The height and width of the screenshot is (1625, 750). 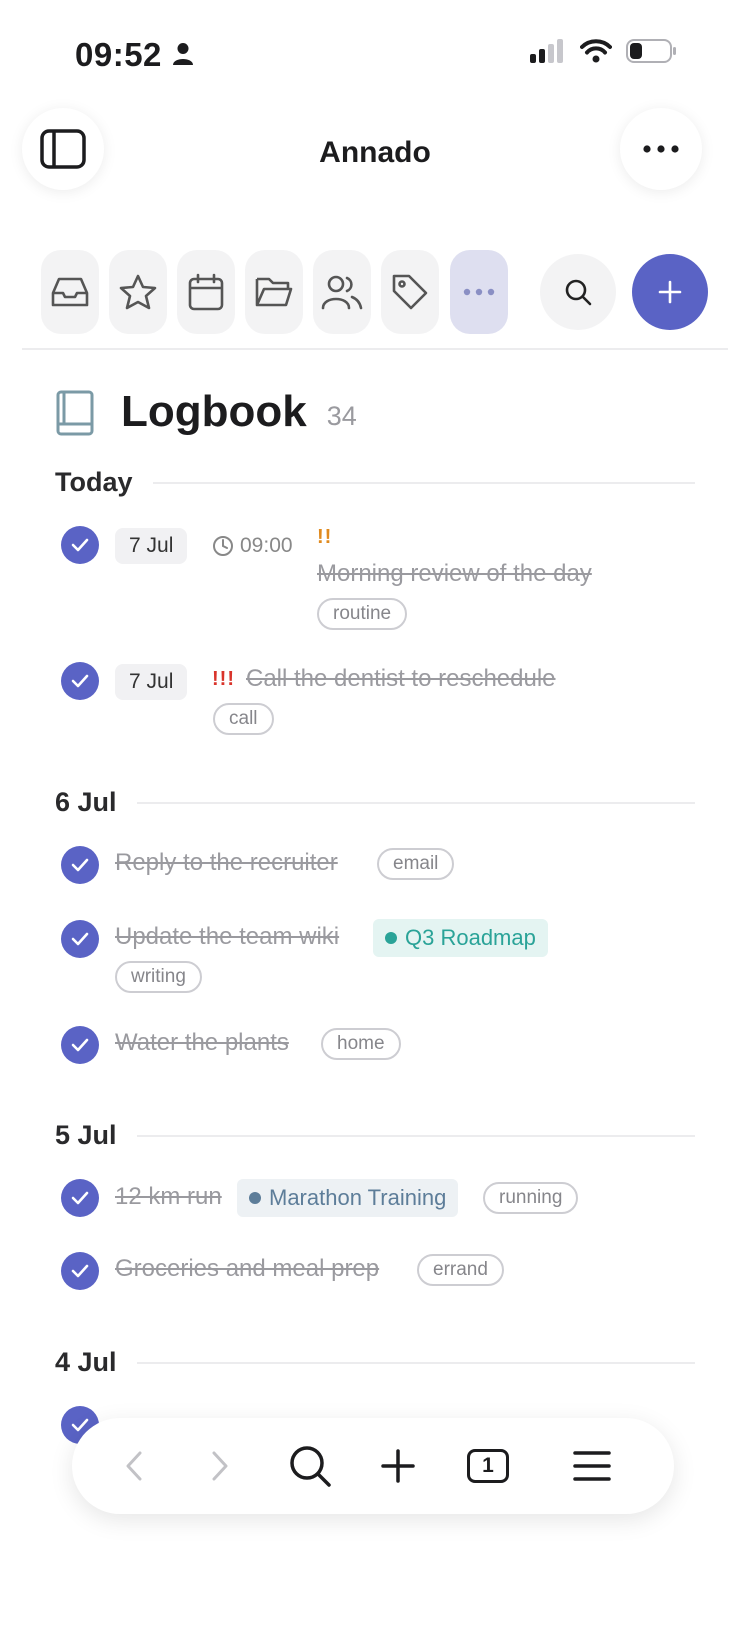 I want to click on page-title: Logbook, so click(x=214, y=411).